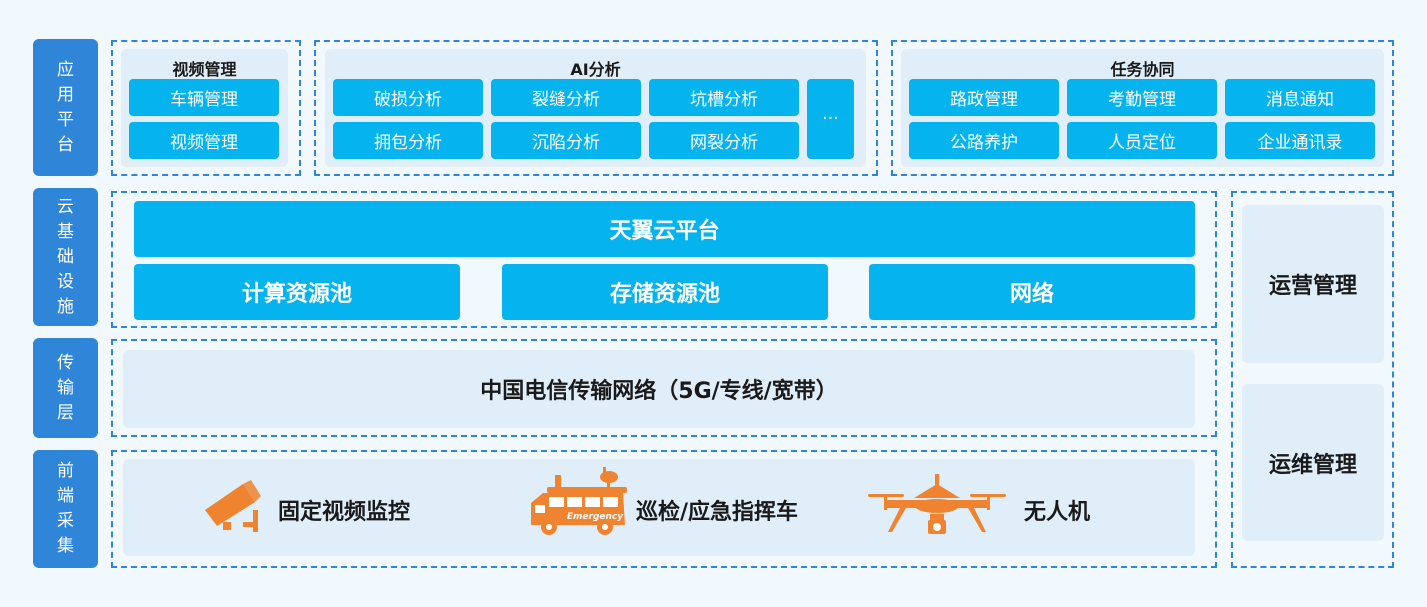  Describe the element at coordinates (65, 521) in the screenshot. I see `layer-label-char: 采` at that location.